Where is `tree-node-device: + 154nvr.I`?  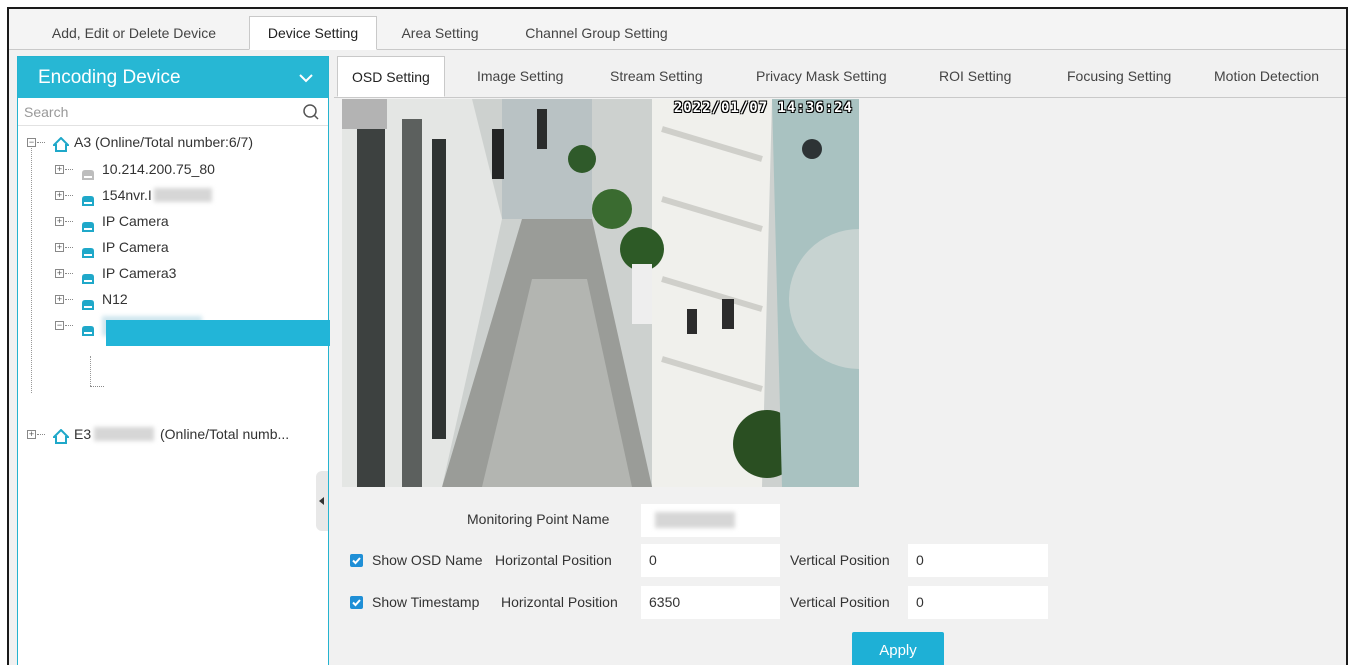 tree-node-device: + 154nvr.I is located at coordinates (173, 195).